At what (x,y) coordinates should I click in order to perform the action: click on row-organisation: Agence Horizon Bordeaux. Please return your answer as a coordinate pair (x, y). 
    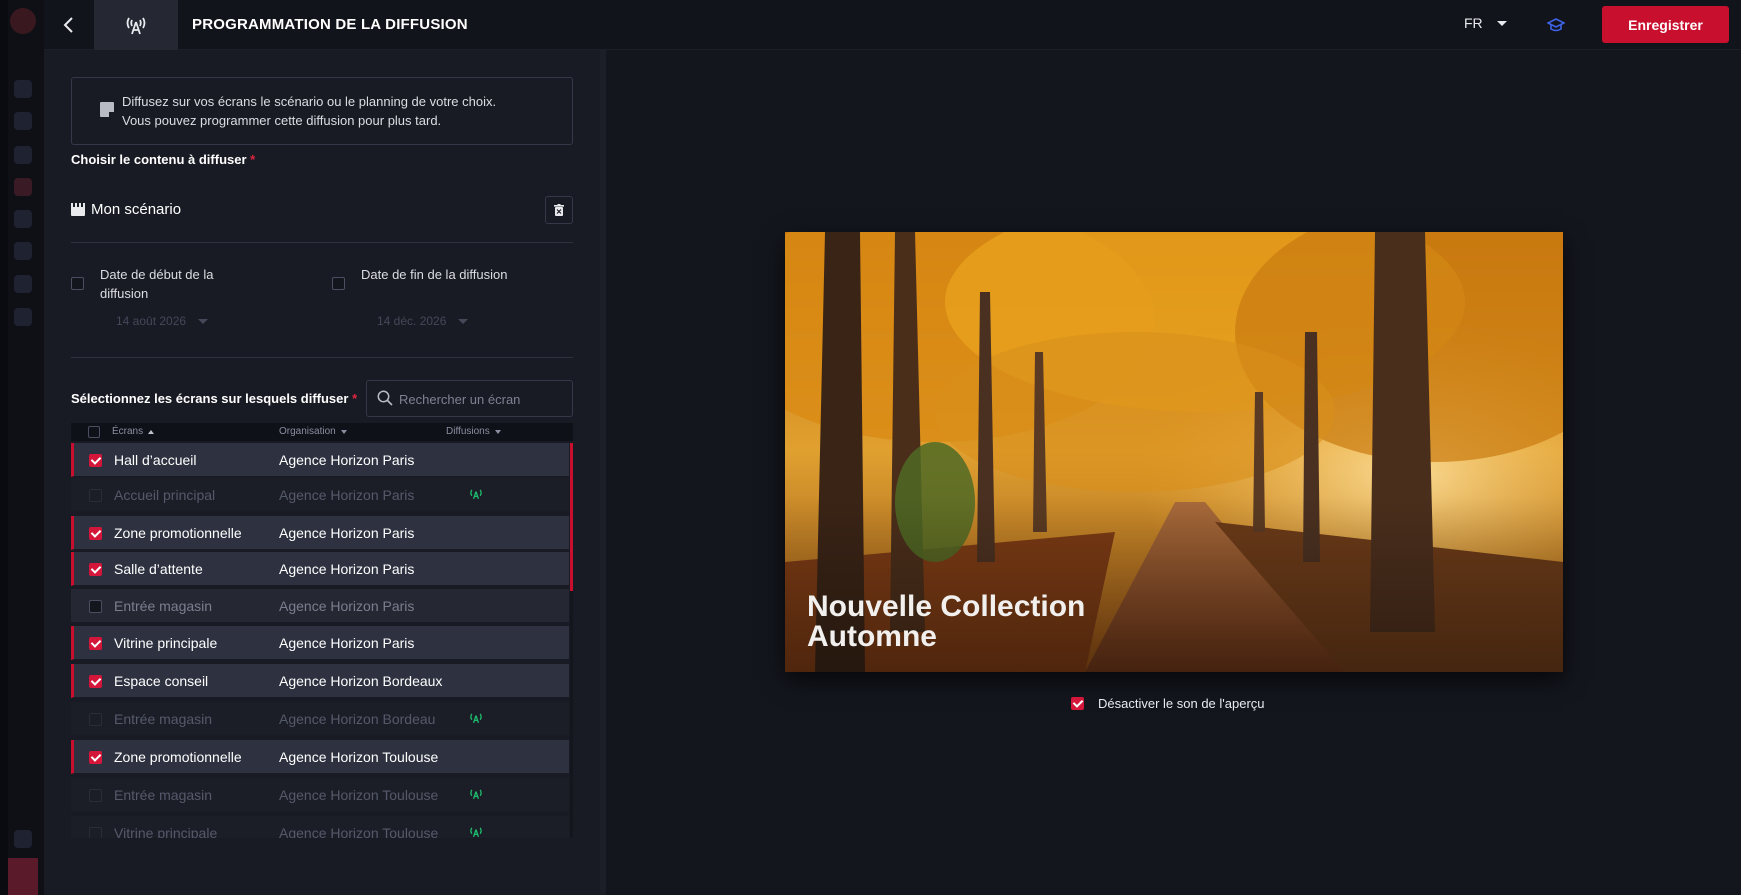
    Looking at the image, I should click on (361, 681).